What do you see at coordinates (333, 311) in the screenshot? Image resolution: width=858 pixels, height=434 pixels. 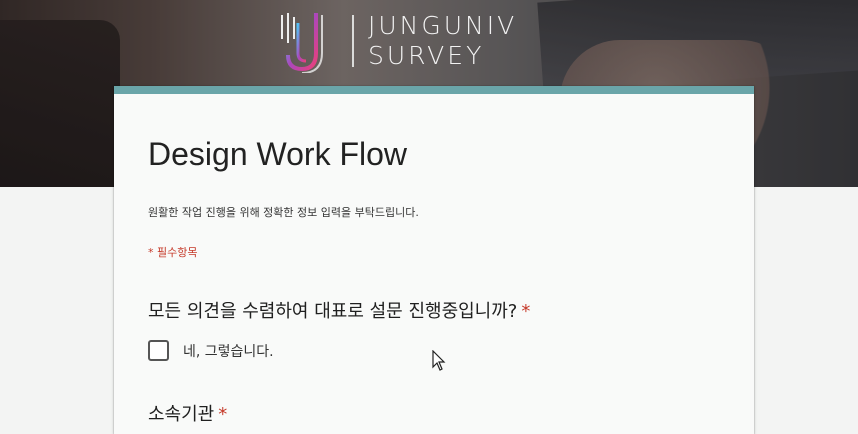 I see `question-label: 모든 의견을 수렴하여 대표로 설문 진행중입니까?` at bounding box center [333, 311].